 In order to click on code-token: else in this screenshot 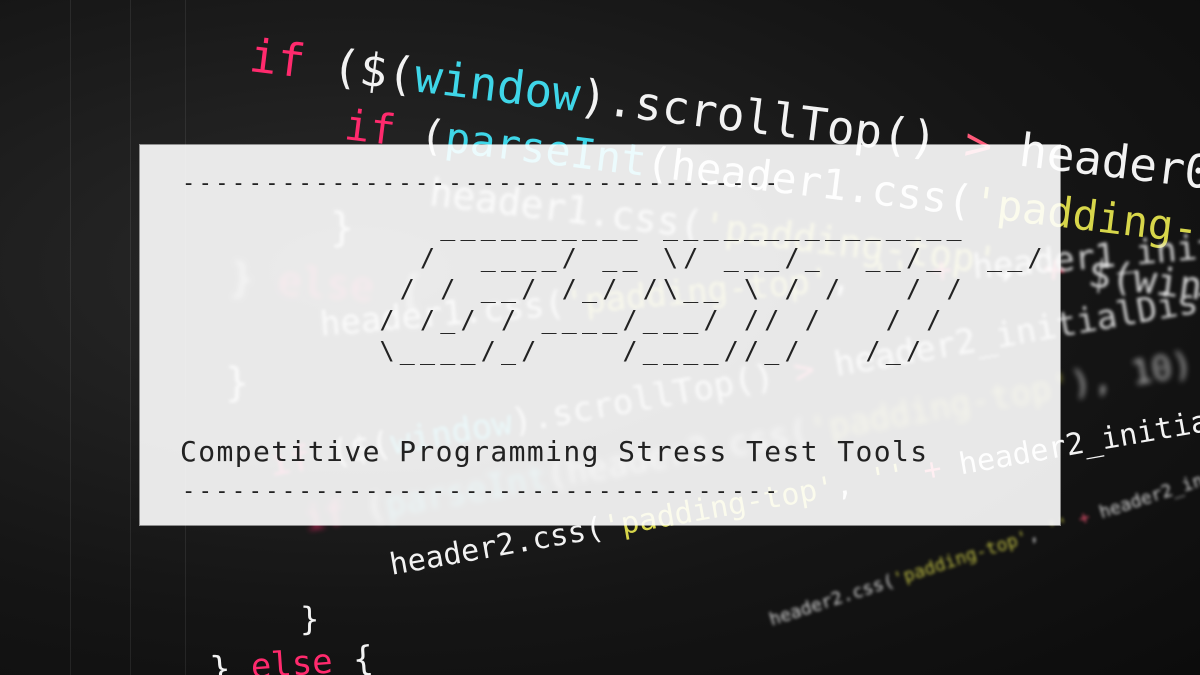, I will do `click(302, 657)`.